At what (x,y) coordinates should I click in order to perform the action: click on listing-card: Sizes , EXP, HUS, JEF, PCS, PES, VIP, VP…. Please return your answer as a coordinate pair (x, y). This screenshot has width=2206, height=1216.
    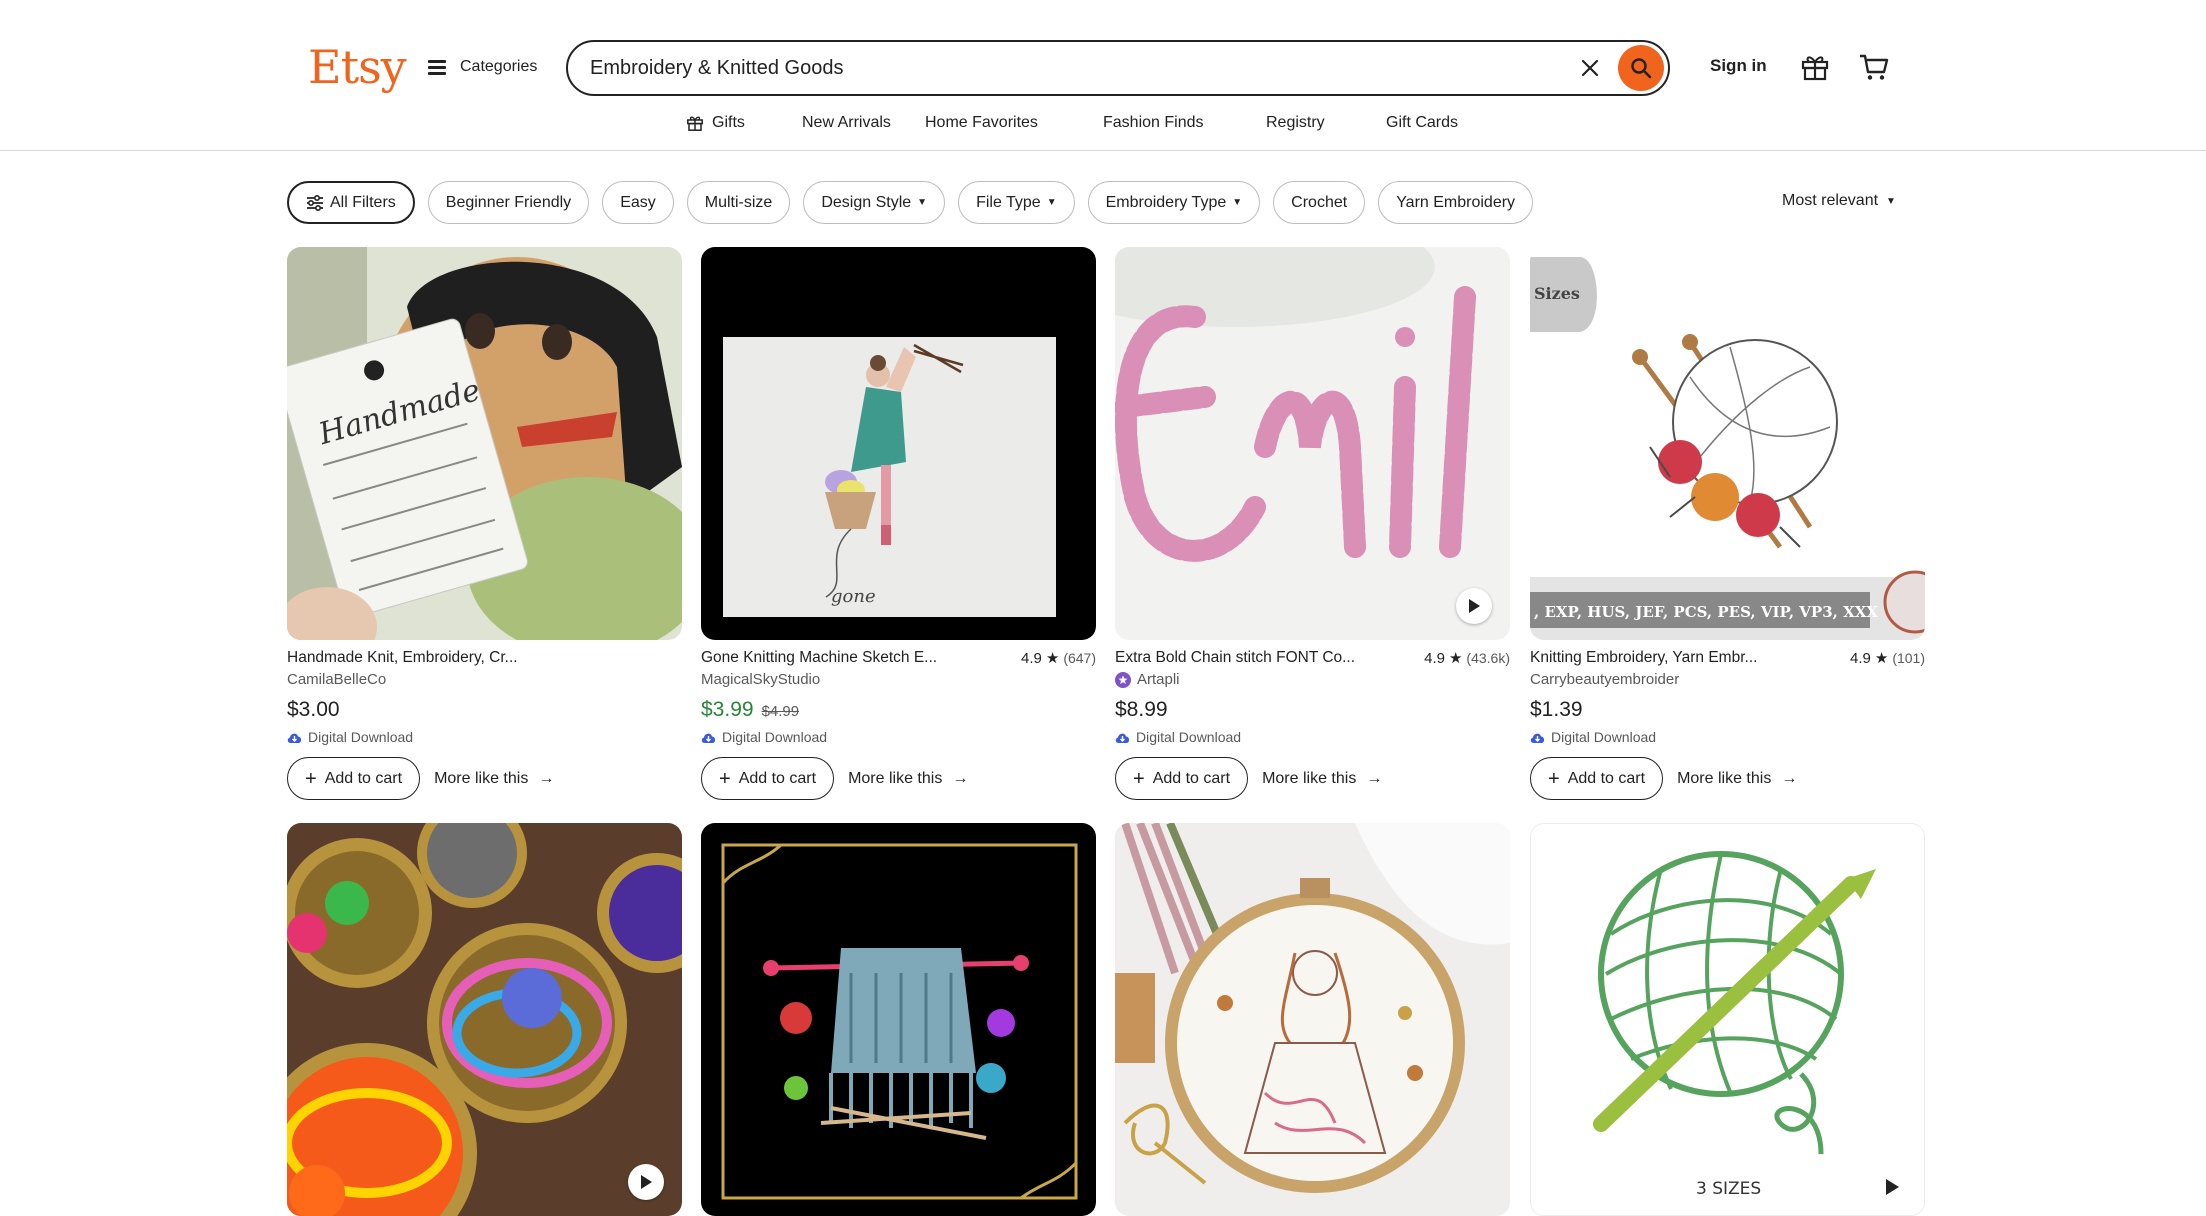
    Looking at the image, I should click on (1727, 523).